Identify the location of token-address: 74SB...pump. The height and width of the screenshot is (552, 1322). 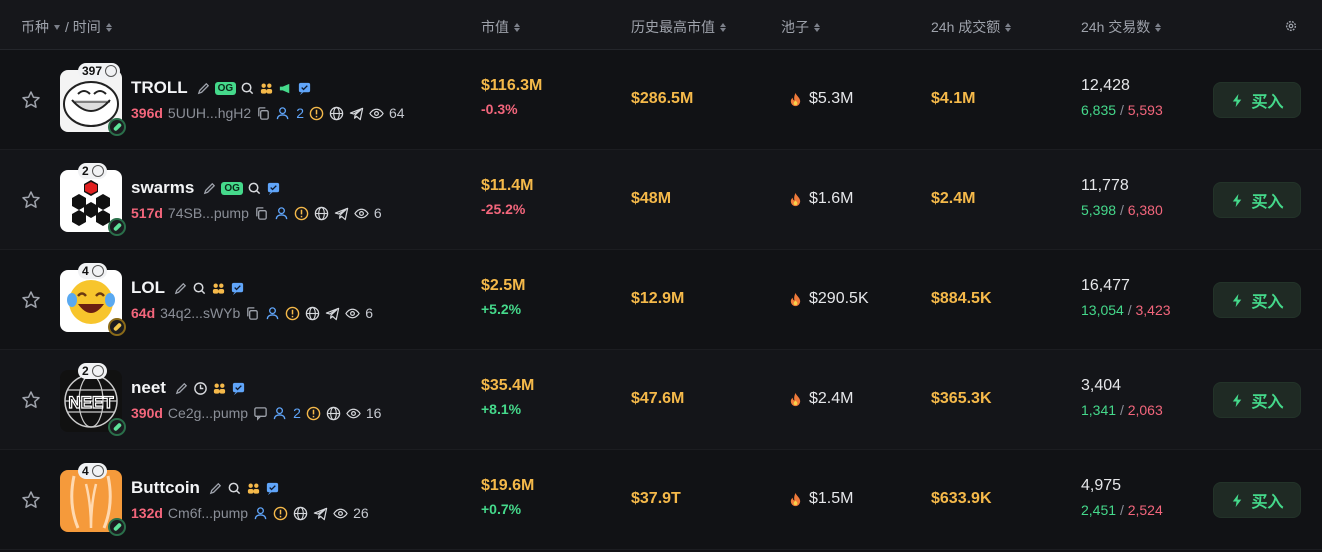
(208, 213).